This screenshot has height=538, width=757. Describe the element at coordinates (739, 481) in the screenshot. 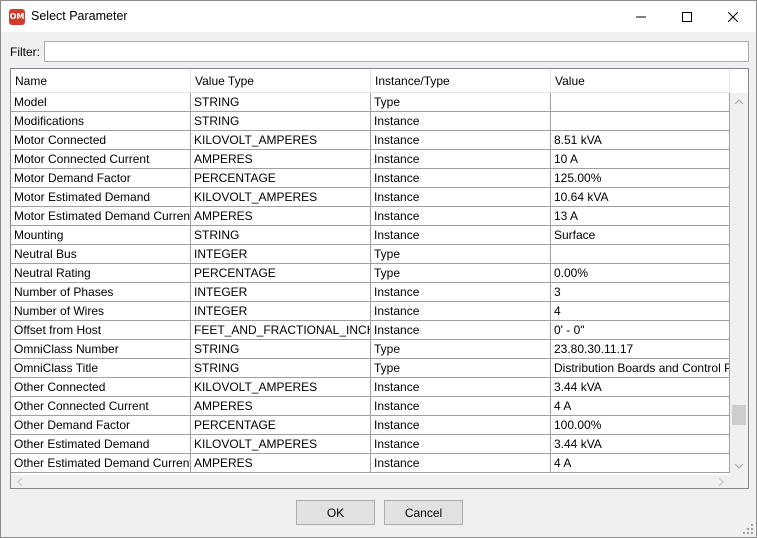

I see `scrollbar-corner` at that location.